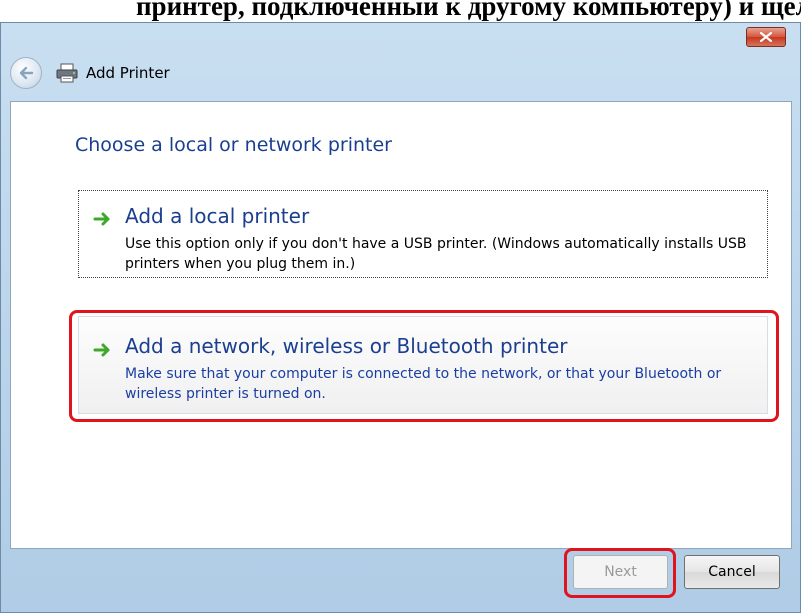 The width and height of the screenshot is (801, 613). What do you see at coordinates (67, 73) in the screenshot?
I see `printer-icon` at bounding box center [67, 73].